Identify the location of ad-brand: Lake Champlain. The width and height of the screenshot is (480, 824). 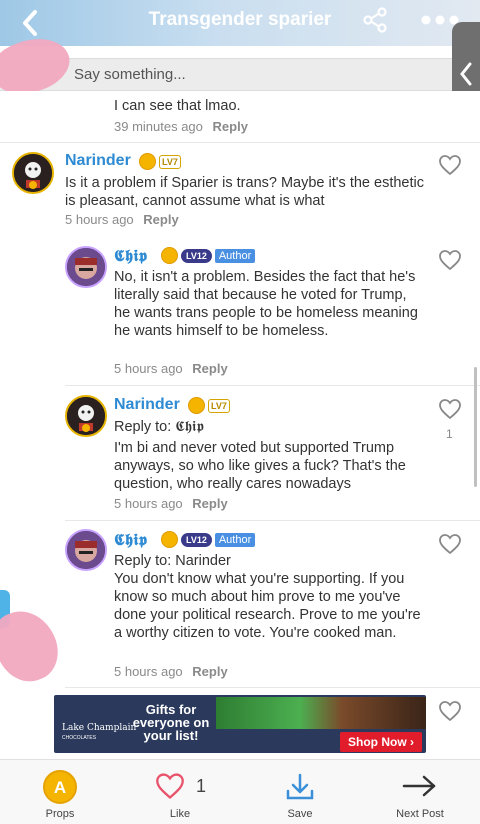
(99, 728).